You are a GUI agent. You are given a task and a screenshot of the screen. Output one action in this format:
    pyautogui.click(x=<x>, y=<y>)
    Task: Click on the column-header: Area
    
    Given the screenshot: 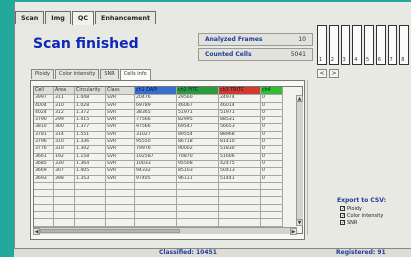 What is the action you would take?
    pyautogui.click(x=64, y=91)
    